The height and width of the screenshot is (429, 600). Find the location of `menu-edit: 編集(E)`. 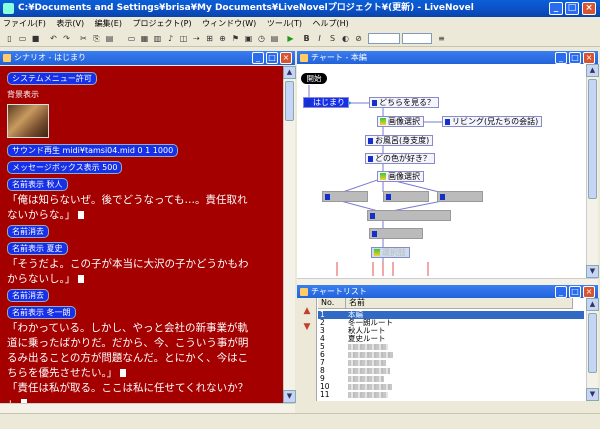

menu-edit: 編集(E) is located at coordinates (108, 23).